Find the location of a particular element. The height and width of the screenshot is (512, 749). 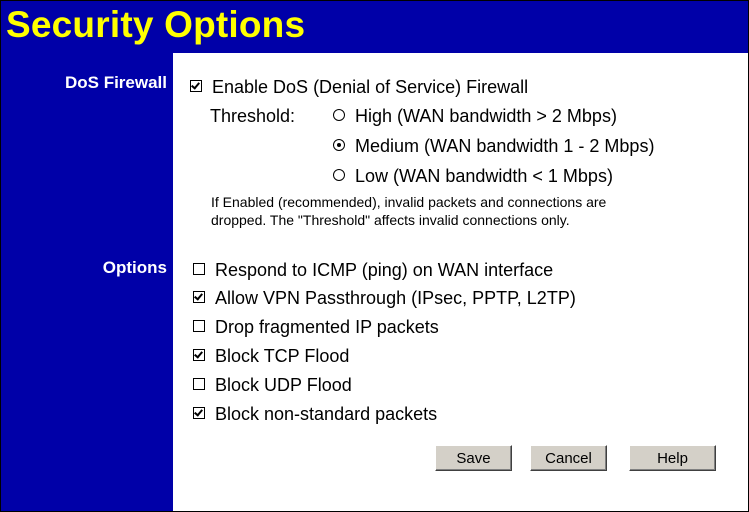

option-row: Block TCP Flood is located at coordinates (271, 356).